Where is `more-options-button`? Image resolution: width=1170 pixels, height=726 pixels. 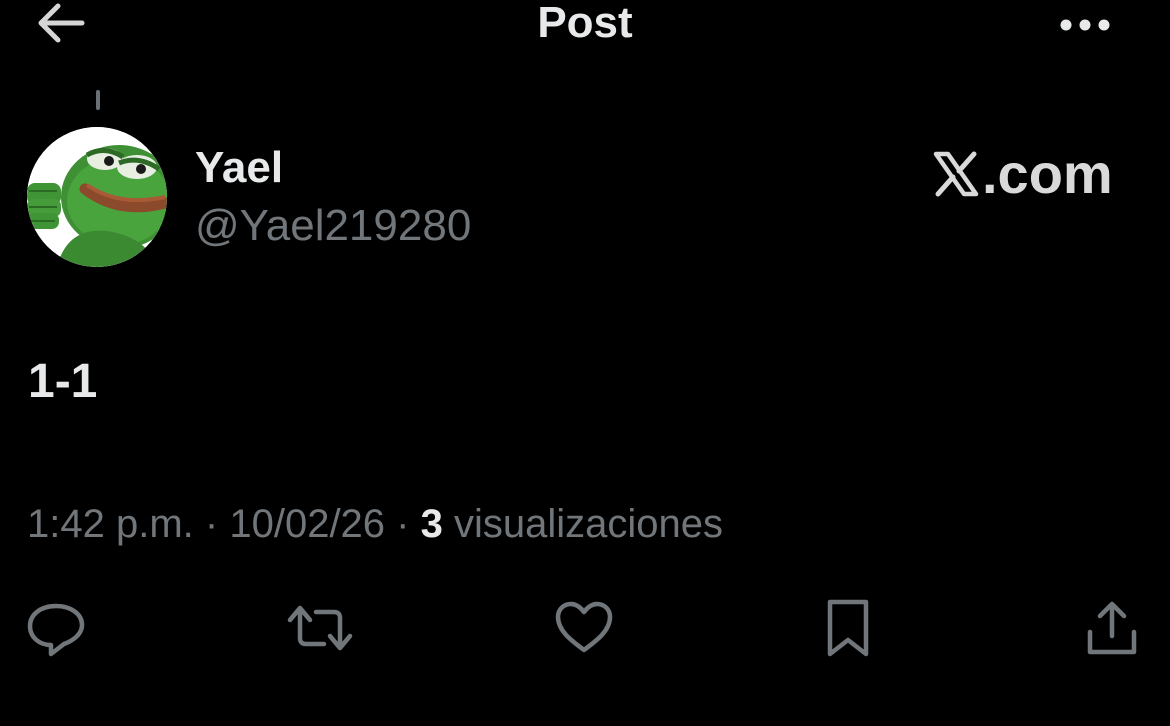 more-options-button is located at coordinates (1086, 23).